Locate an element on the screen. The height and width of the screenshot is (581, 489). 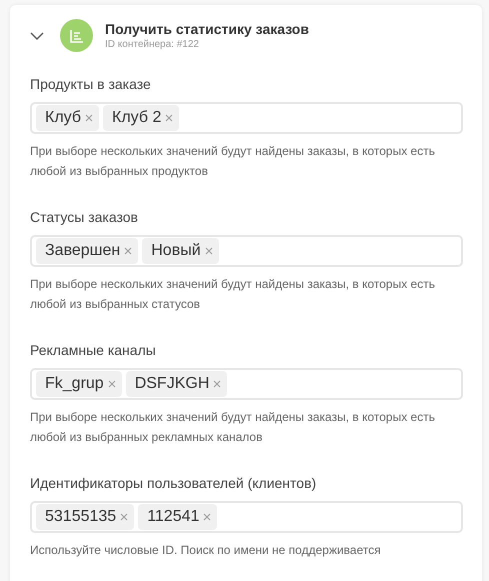
help-text: При выборе нескольких значений будут найдены заказы, в которых есть любой из выбранных продуктов is located at coordinates (233, 161).